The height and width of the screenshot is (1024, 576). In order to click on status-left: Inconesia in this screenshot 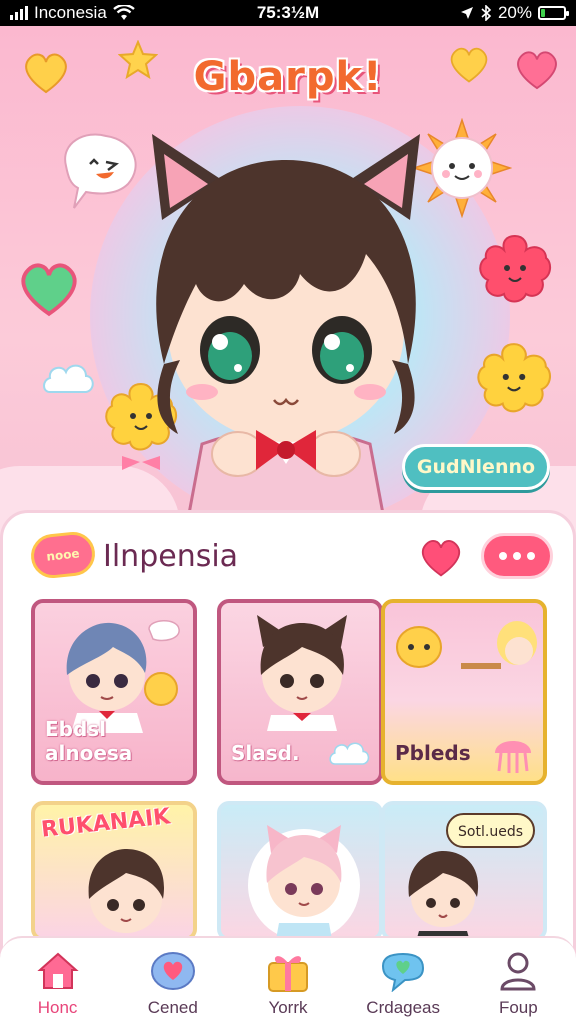, I will do `click(72, 13)`.